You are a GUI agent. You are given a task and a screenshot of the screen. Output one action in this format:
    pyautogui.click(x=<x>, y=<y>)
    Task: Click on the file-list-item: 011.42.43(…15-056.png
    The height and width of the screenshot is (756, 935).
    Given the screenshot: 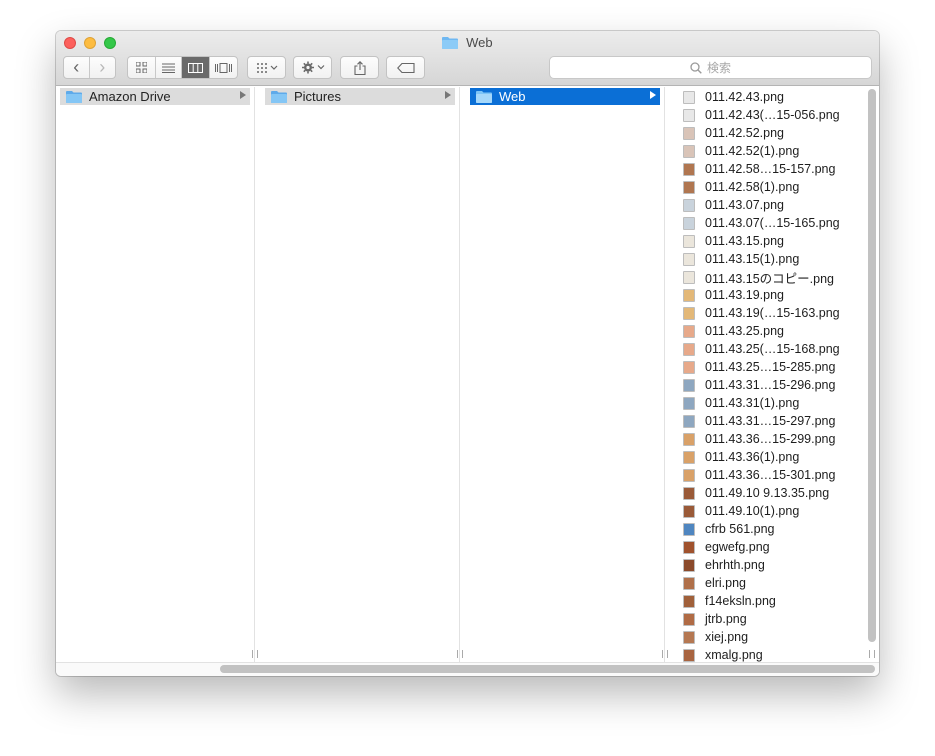 What is the action you would take?
    pyautogui.click(x=761, y=115)
    